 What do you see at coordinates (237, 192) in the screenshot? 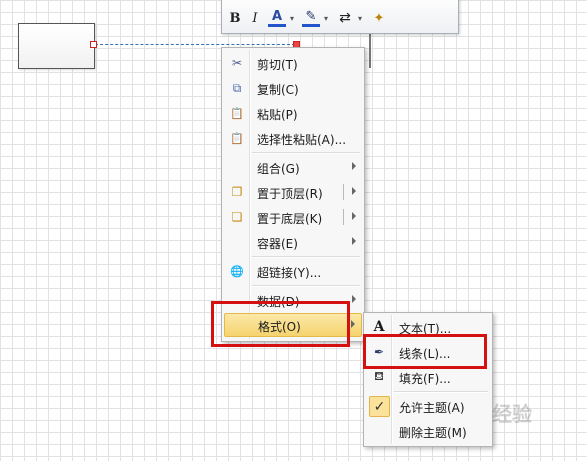
I see `bring-to-front-icon: ❐` at bounding box center [237, 192].